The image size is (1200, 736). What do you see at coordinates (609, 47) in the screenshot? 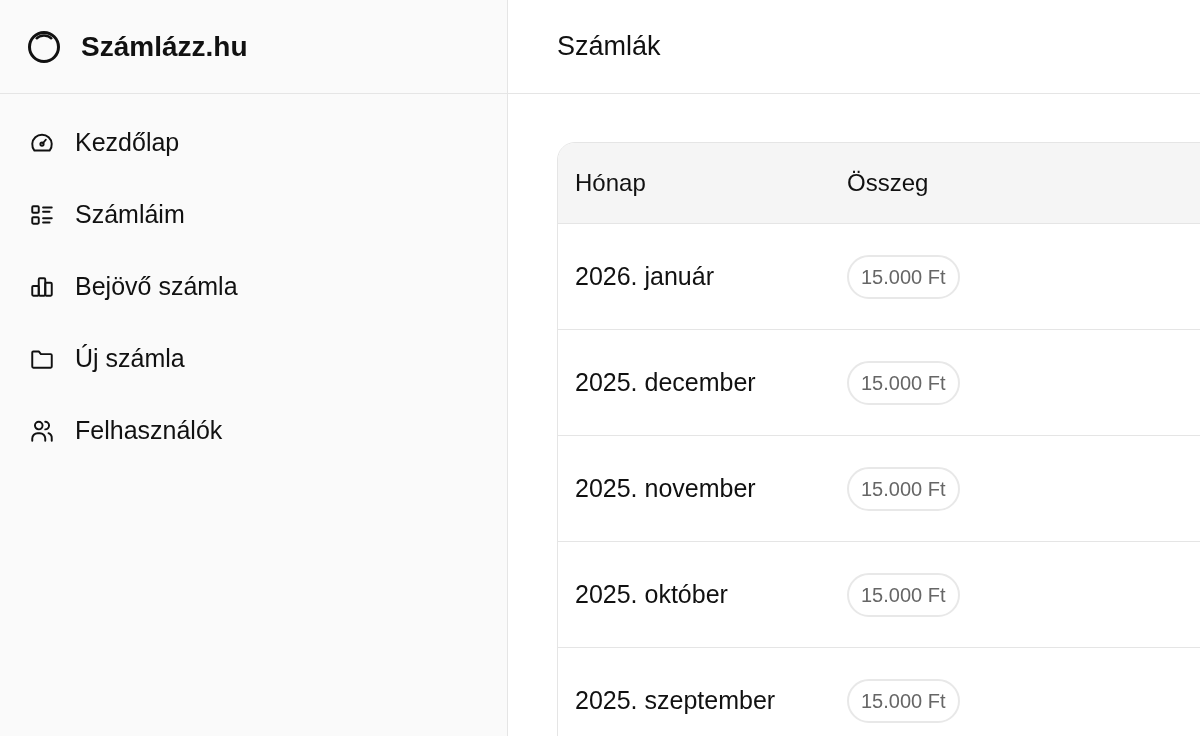
I see `page-title: Számlák` at bounding box center [609, 47].